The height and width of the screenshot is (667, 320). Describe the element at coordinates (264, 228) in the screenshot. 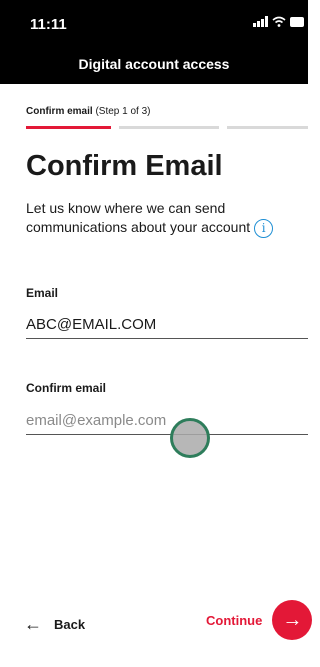

I see `info-icon: i` at that location.